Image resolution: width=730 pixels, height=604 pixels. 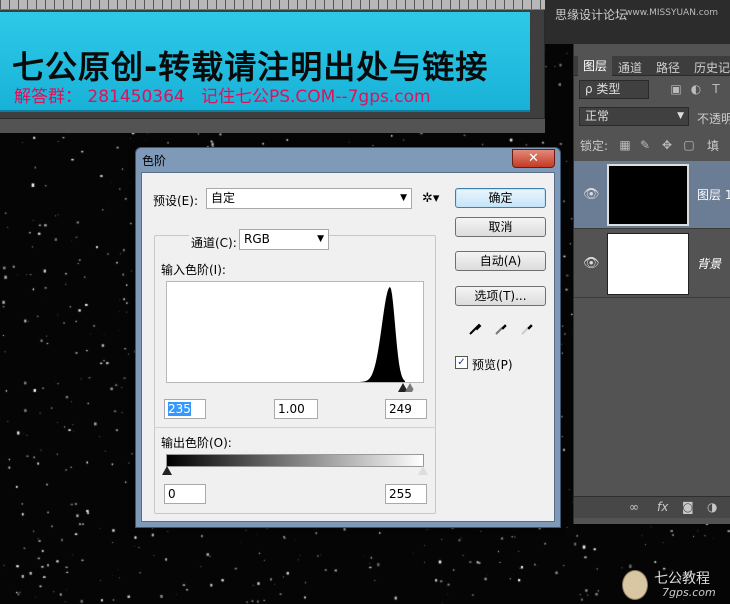 What do you see at coordinates (214, 242) in the screenshot?
I see `channel-label: 通道(C):` at bounding box center [214, 242].